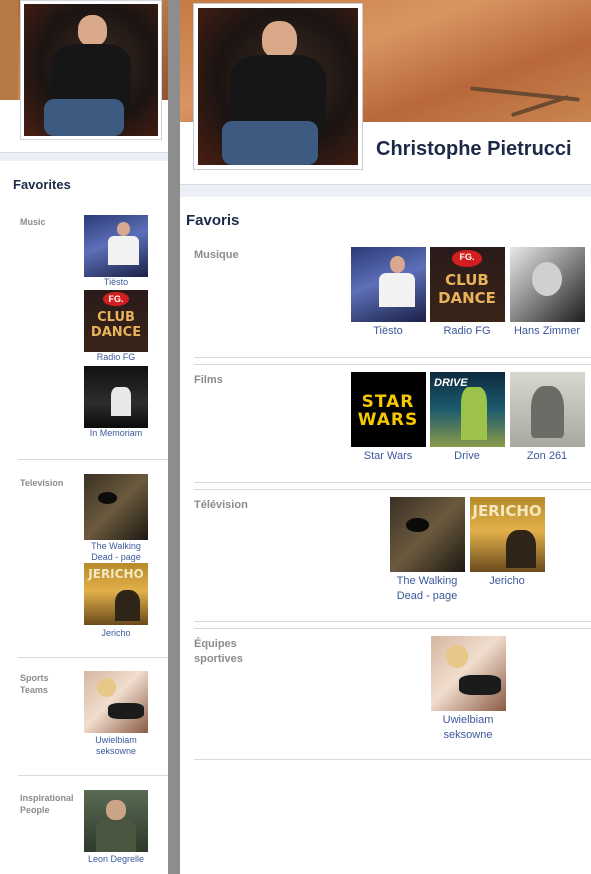  I want to click on item-hans-zimmer: Hans Zimmer, so click(547, 293).